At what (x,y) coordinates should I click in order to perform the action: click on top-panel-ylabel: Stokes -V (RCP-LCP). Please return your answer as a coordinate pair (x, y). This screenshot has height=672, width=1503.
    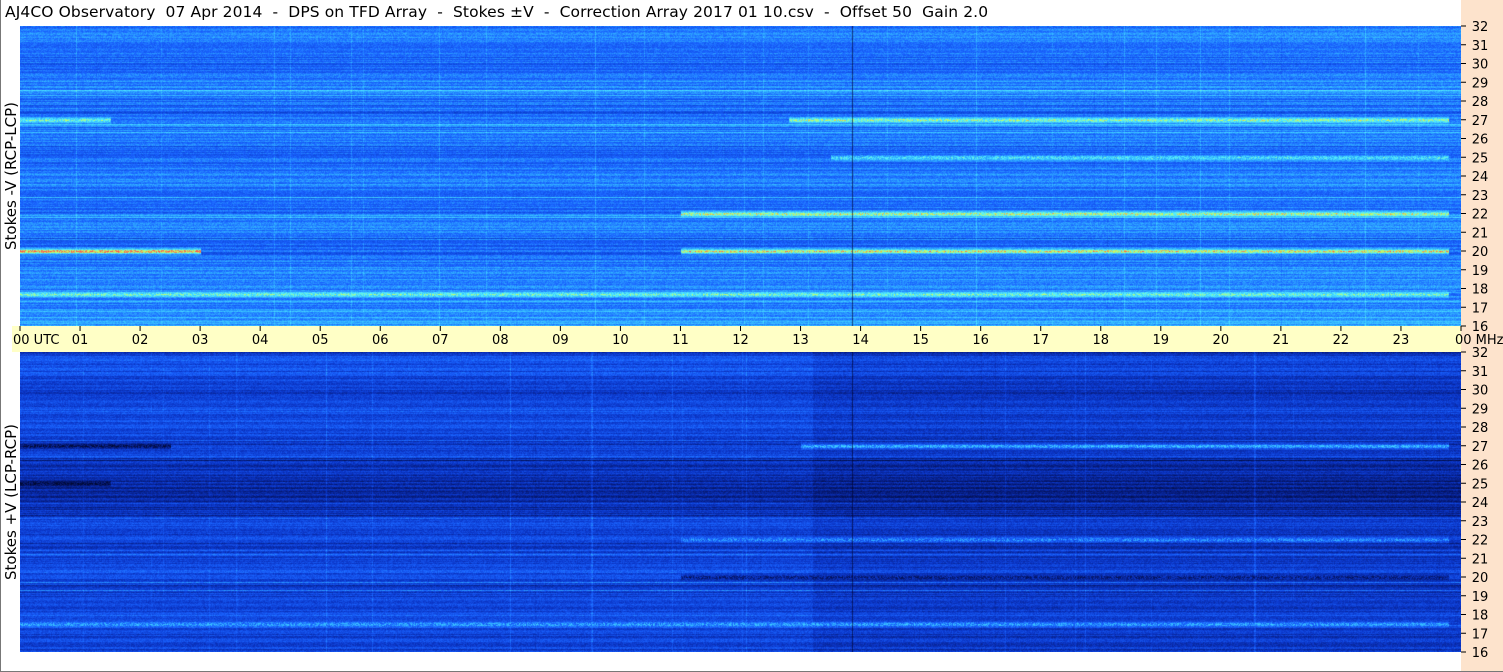
    Looking at the image, I should click on (11, 176).